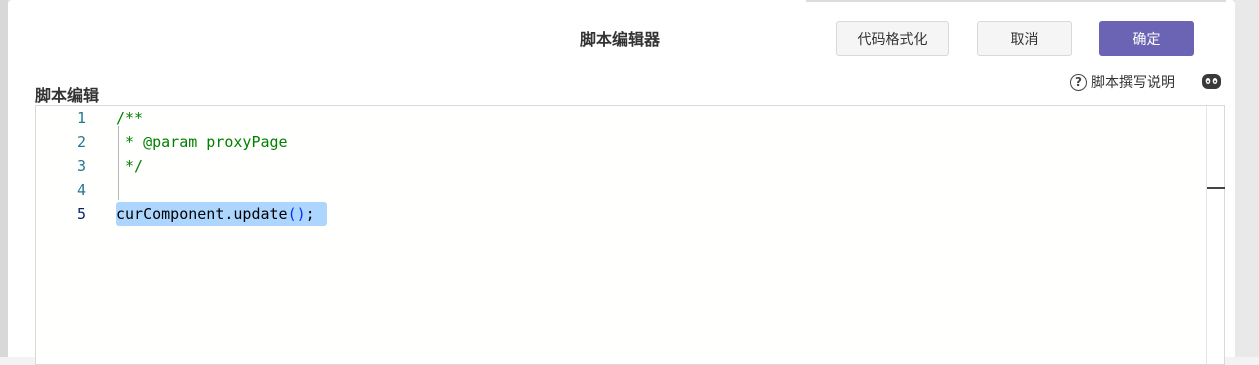  What do you see at coordinates (1215, 235) in the screenshot?
I see `vertical-scrollbar` at bounding box center [1215, 235].